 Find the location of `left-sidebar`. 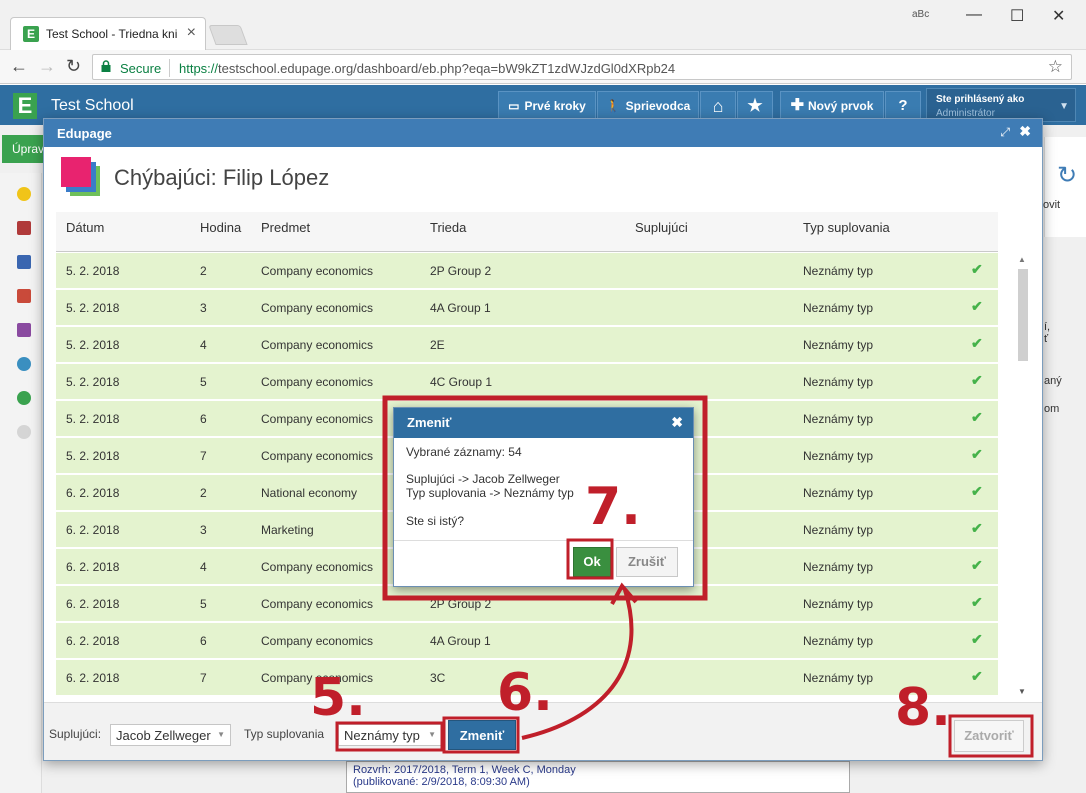

left-sidebar is located at coordinates (21, 483).